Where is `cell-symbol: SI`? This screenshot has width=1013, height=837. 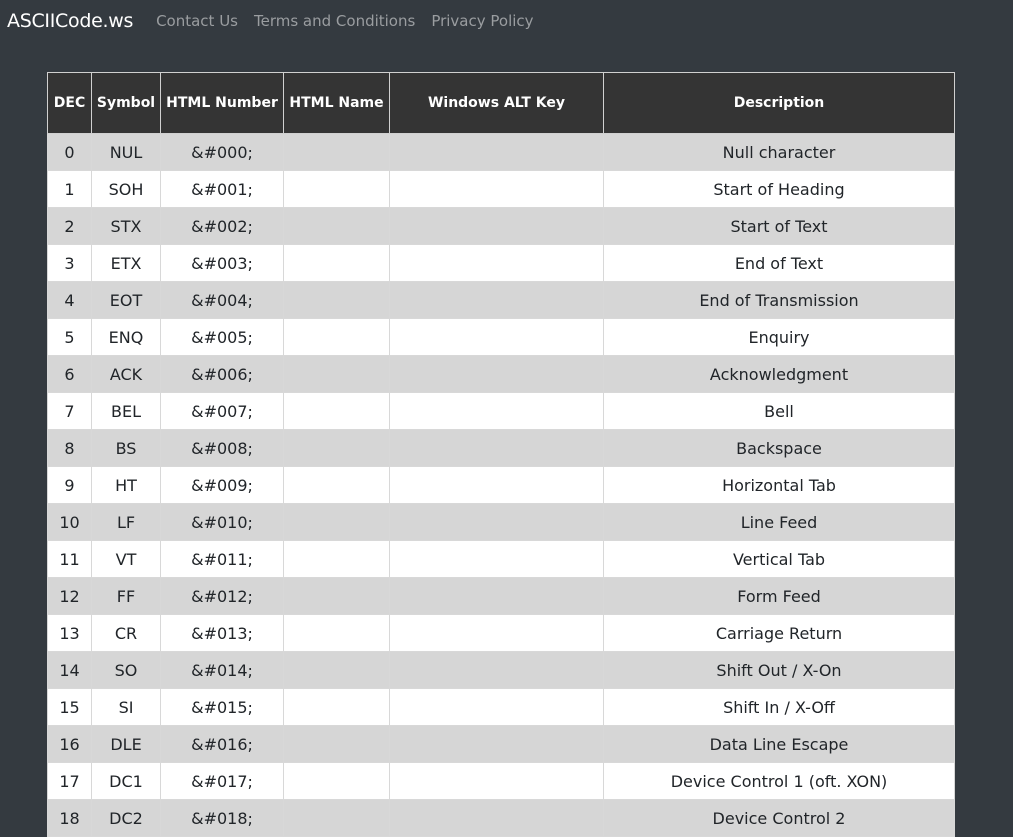 cell-symbol: SI is located at coordinates (126, 707).